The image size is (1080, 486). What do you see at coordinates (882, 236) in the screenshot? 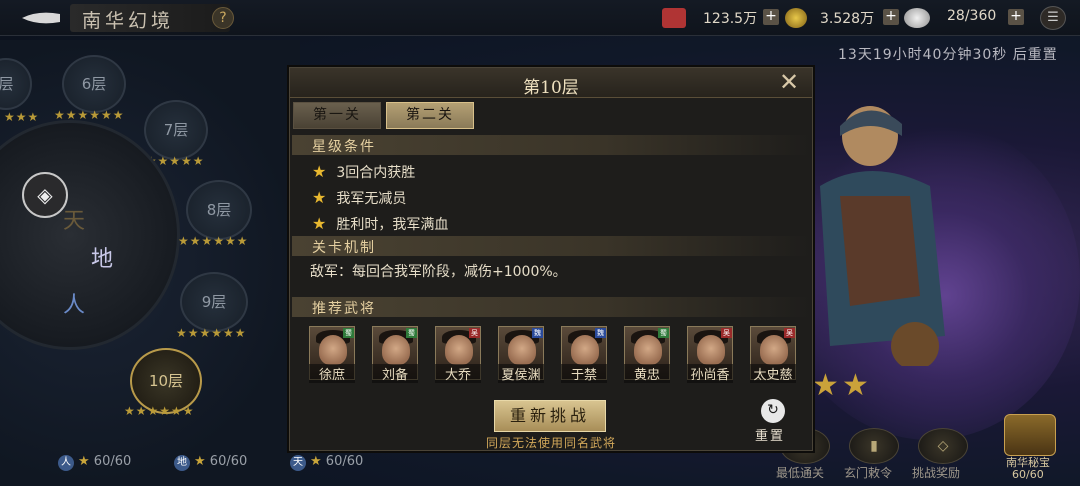
I see `boss-portrait` at bounding box center [882, 236].